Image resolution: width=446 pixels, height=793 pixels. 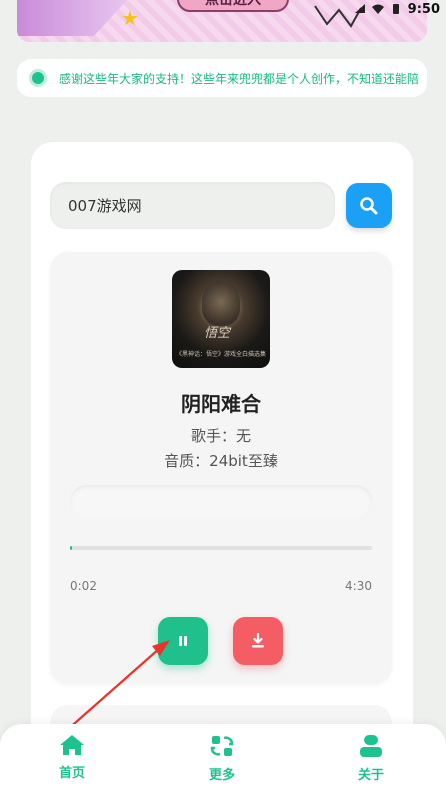 What do you see at coordinates (359, 8) in the screenshot?
I see `signal-icon` at bounding box center [359, 8].